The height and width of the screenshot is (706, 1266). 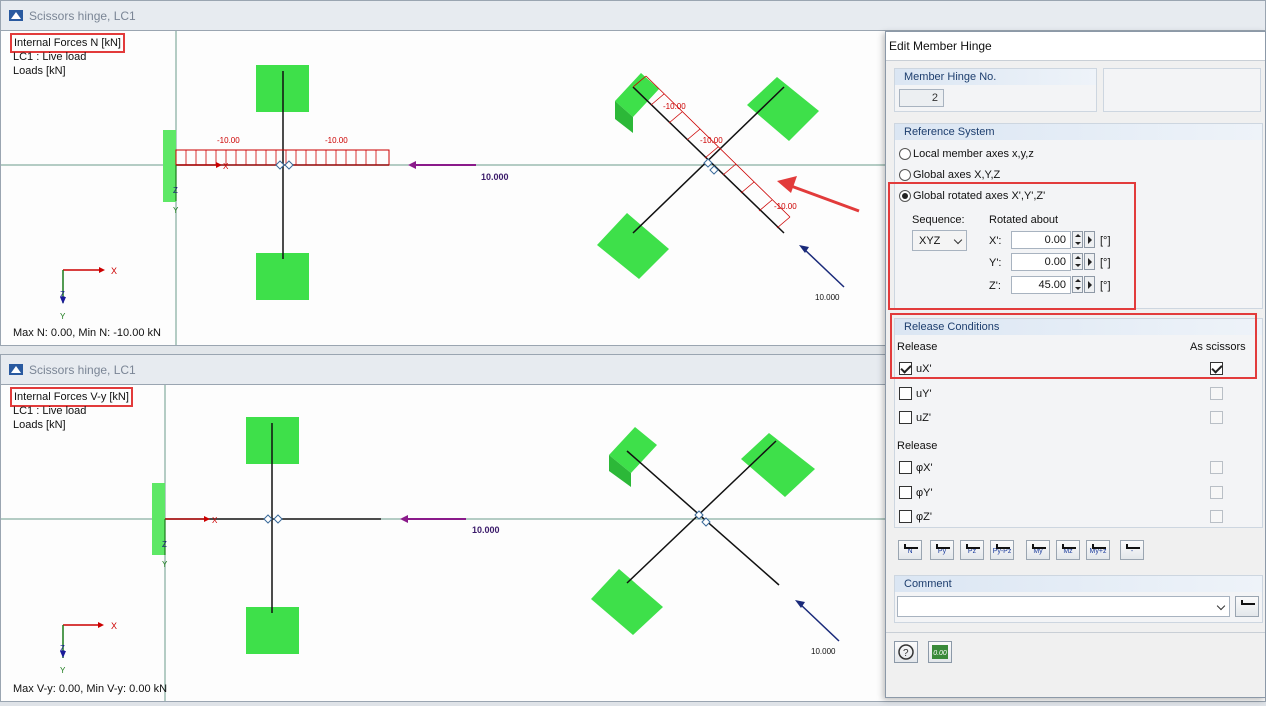 I want to click on top-window-titlebar: Scissors hinge, LC1, so click(x=633, y=16).